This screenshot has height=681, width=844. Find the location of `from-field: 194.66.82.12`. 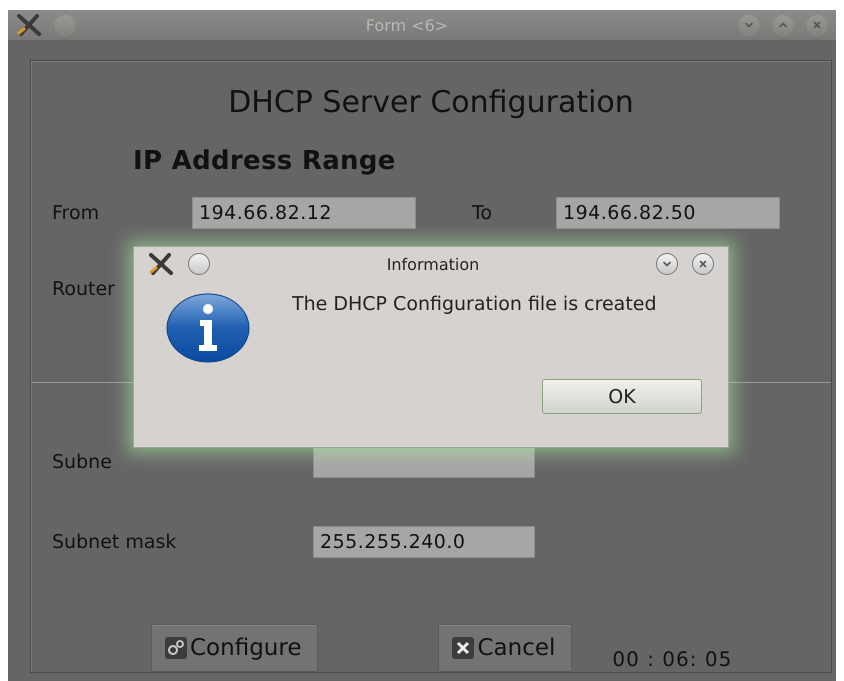

from-field: 194.66.82.12 is located at coordinates (304, 213).